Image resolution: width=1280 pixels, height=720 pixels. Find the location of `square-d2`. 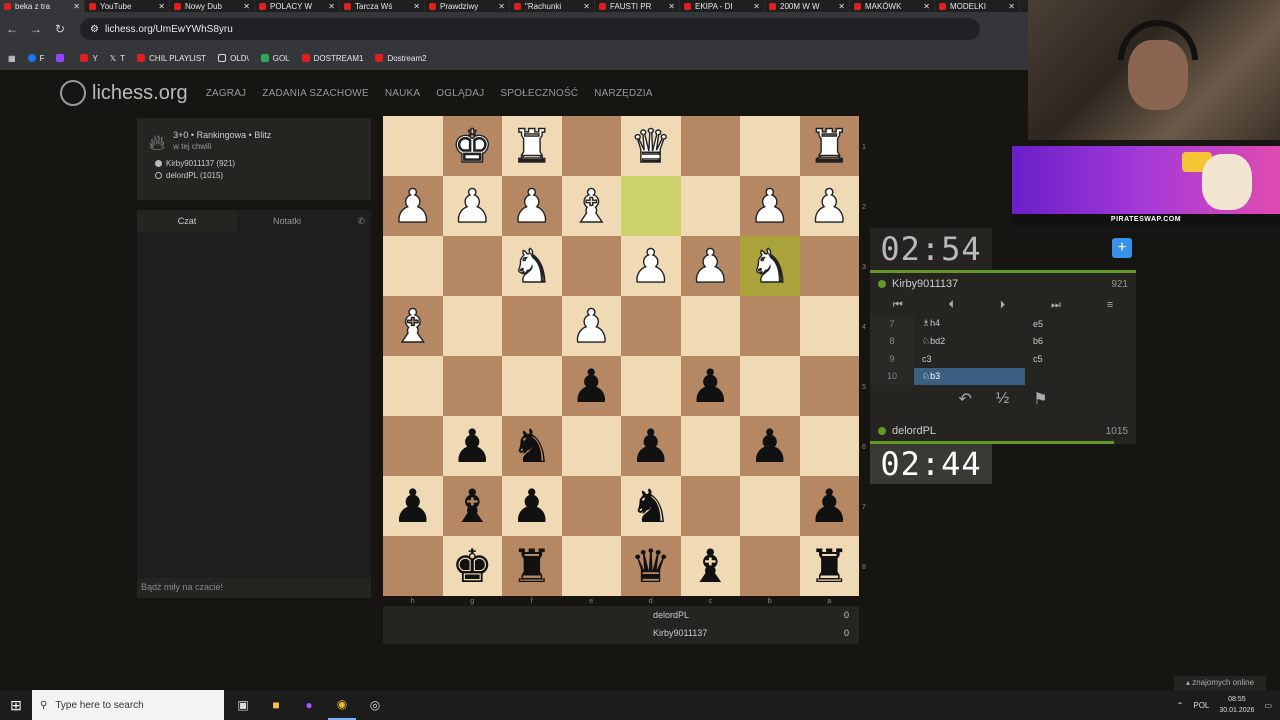

square-d2 is located at coordinates (651, 206).